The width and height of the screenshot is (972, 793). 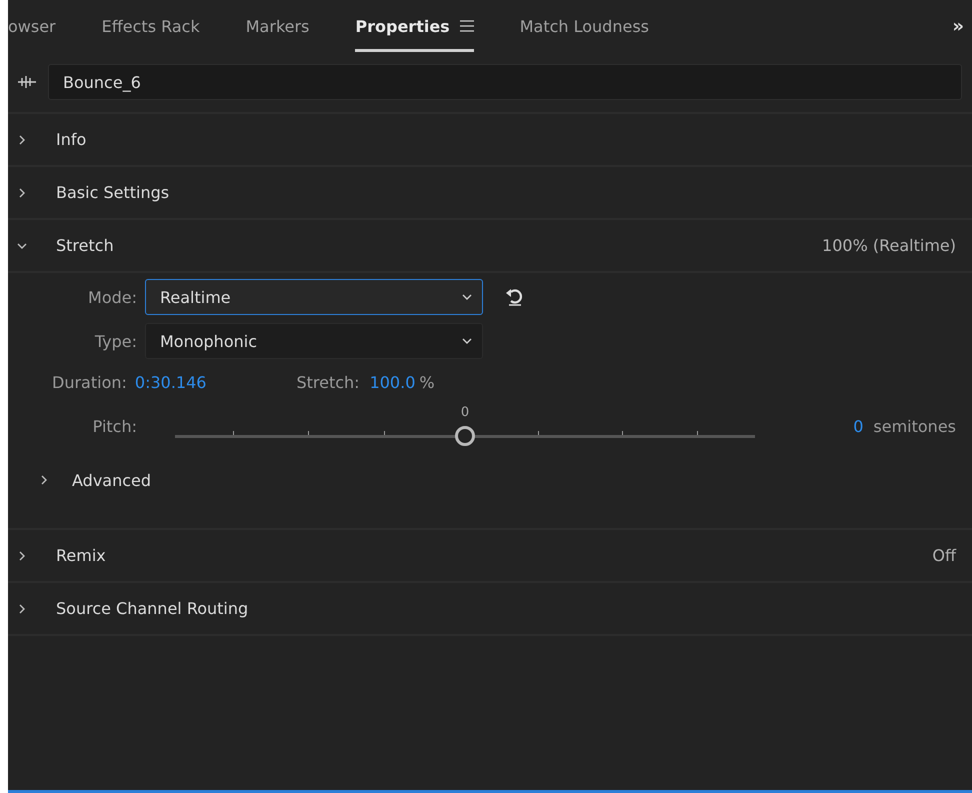 What do you see at coordinates (113, 192) in the screenshot?
I see `section-title: Basic Settings` at bounding box center [113, 192].